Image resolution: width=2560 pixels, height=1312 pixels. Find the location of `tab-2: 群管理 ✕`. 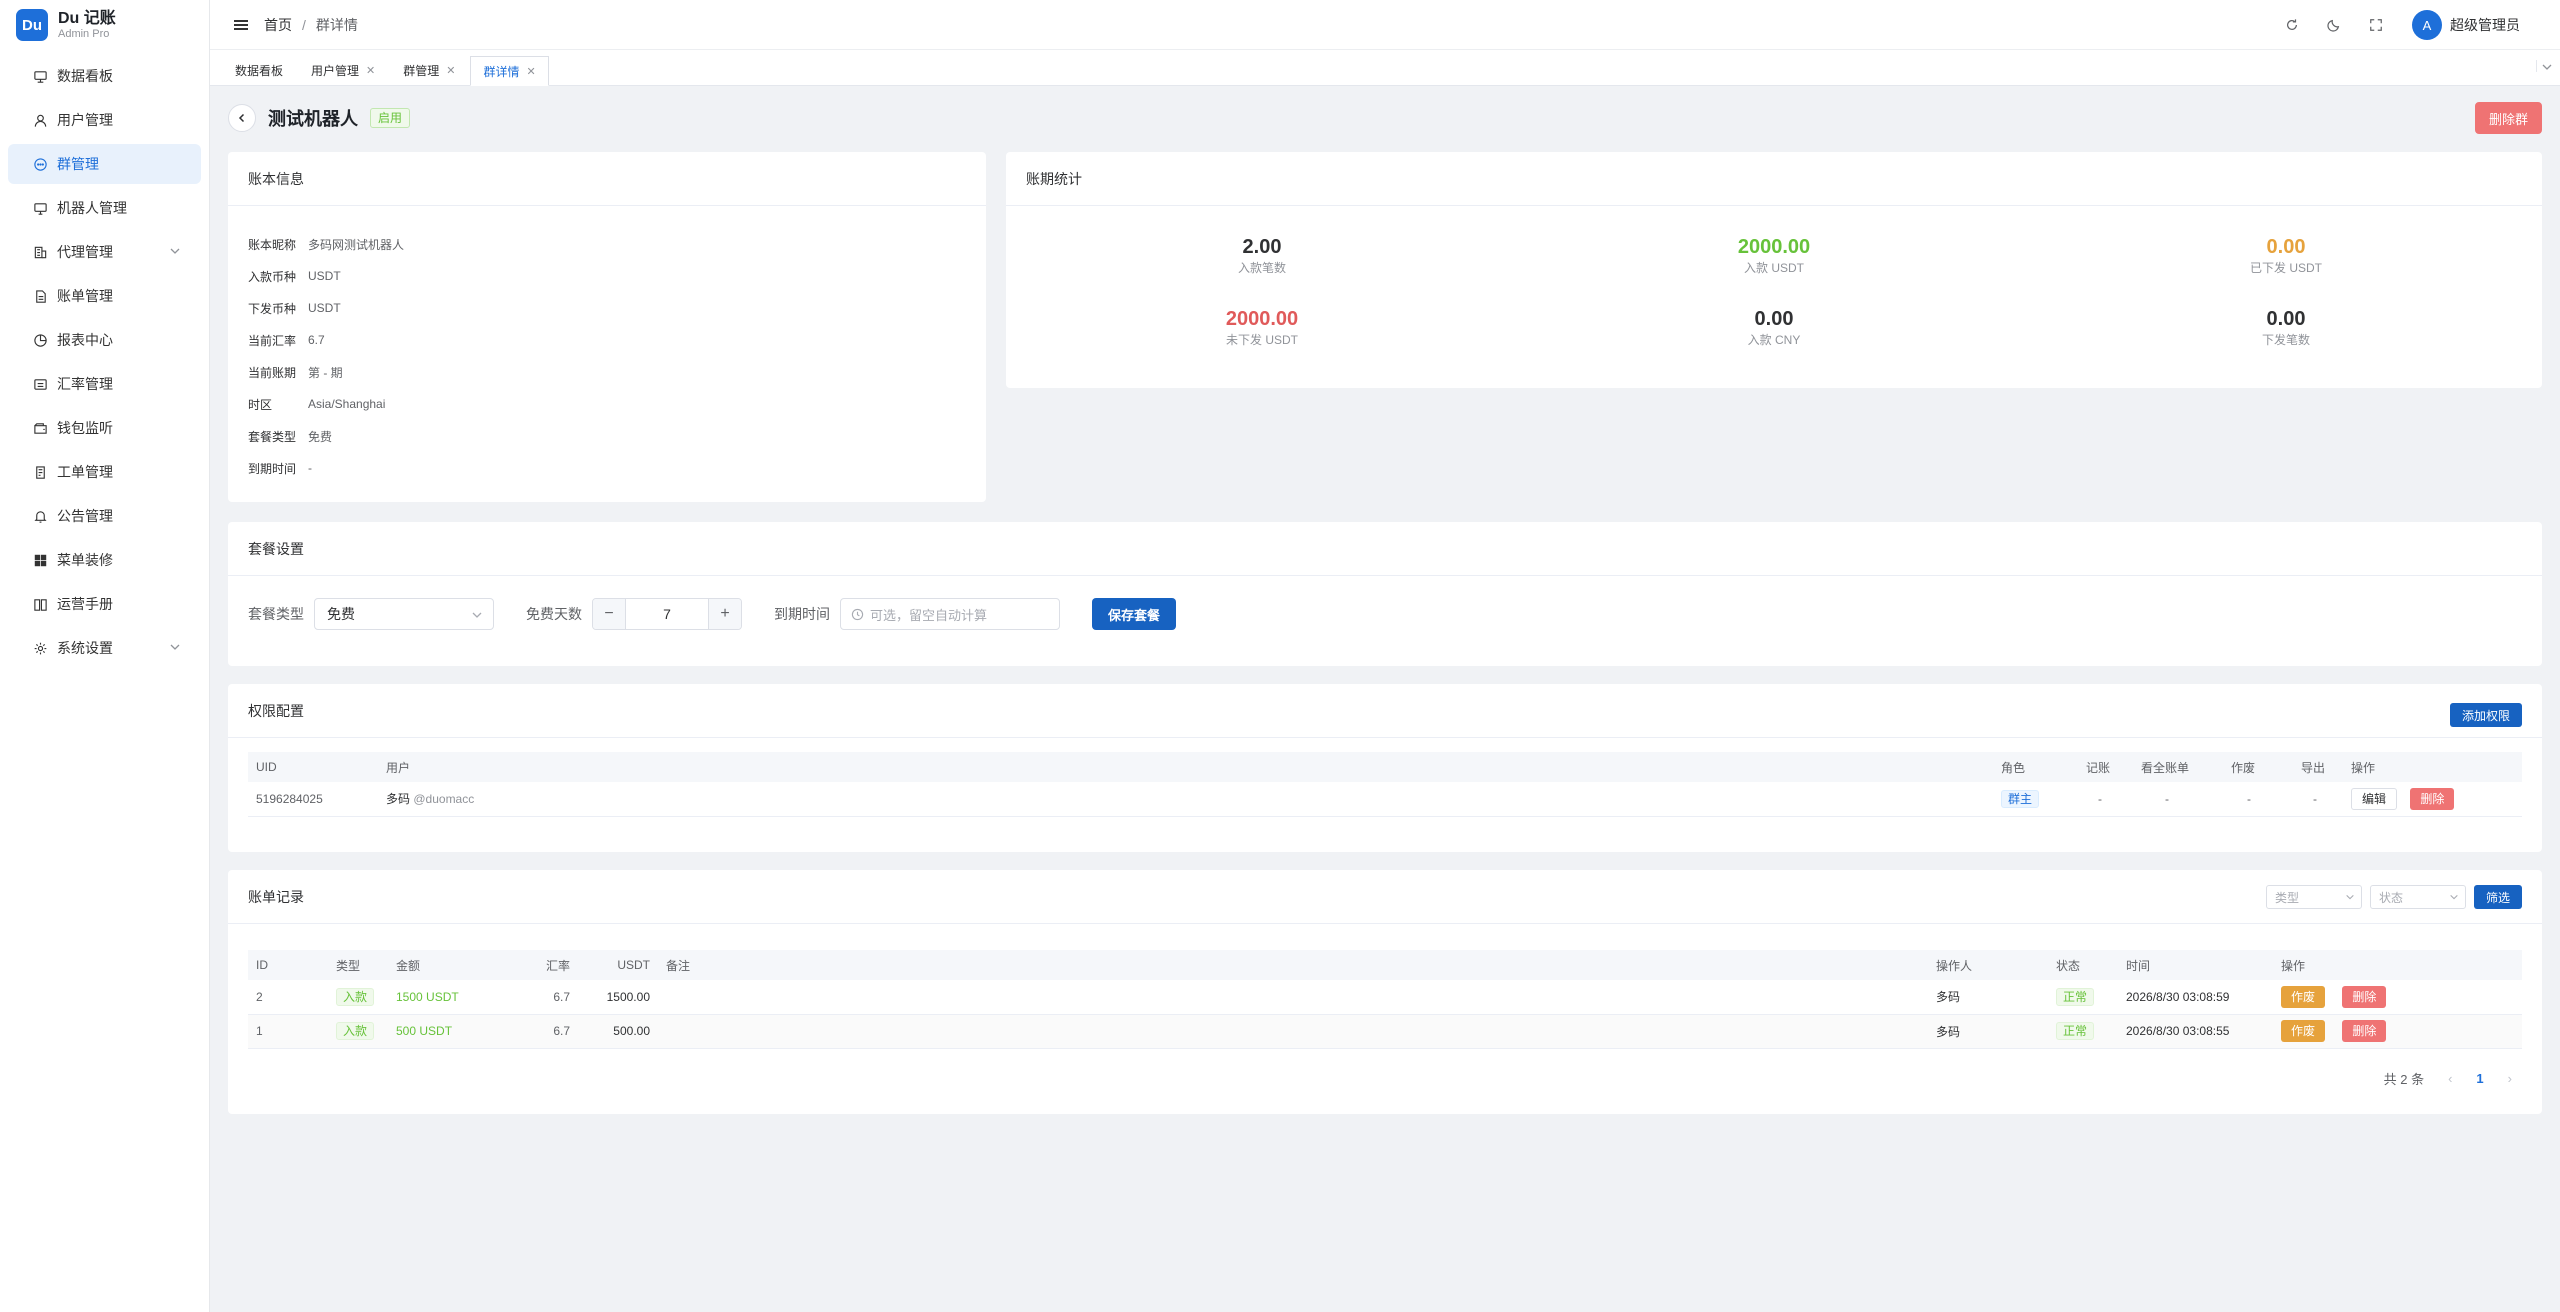

tab-2: 群管理 ✕ is located at coordinates (429, 70).